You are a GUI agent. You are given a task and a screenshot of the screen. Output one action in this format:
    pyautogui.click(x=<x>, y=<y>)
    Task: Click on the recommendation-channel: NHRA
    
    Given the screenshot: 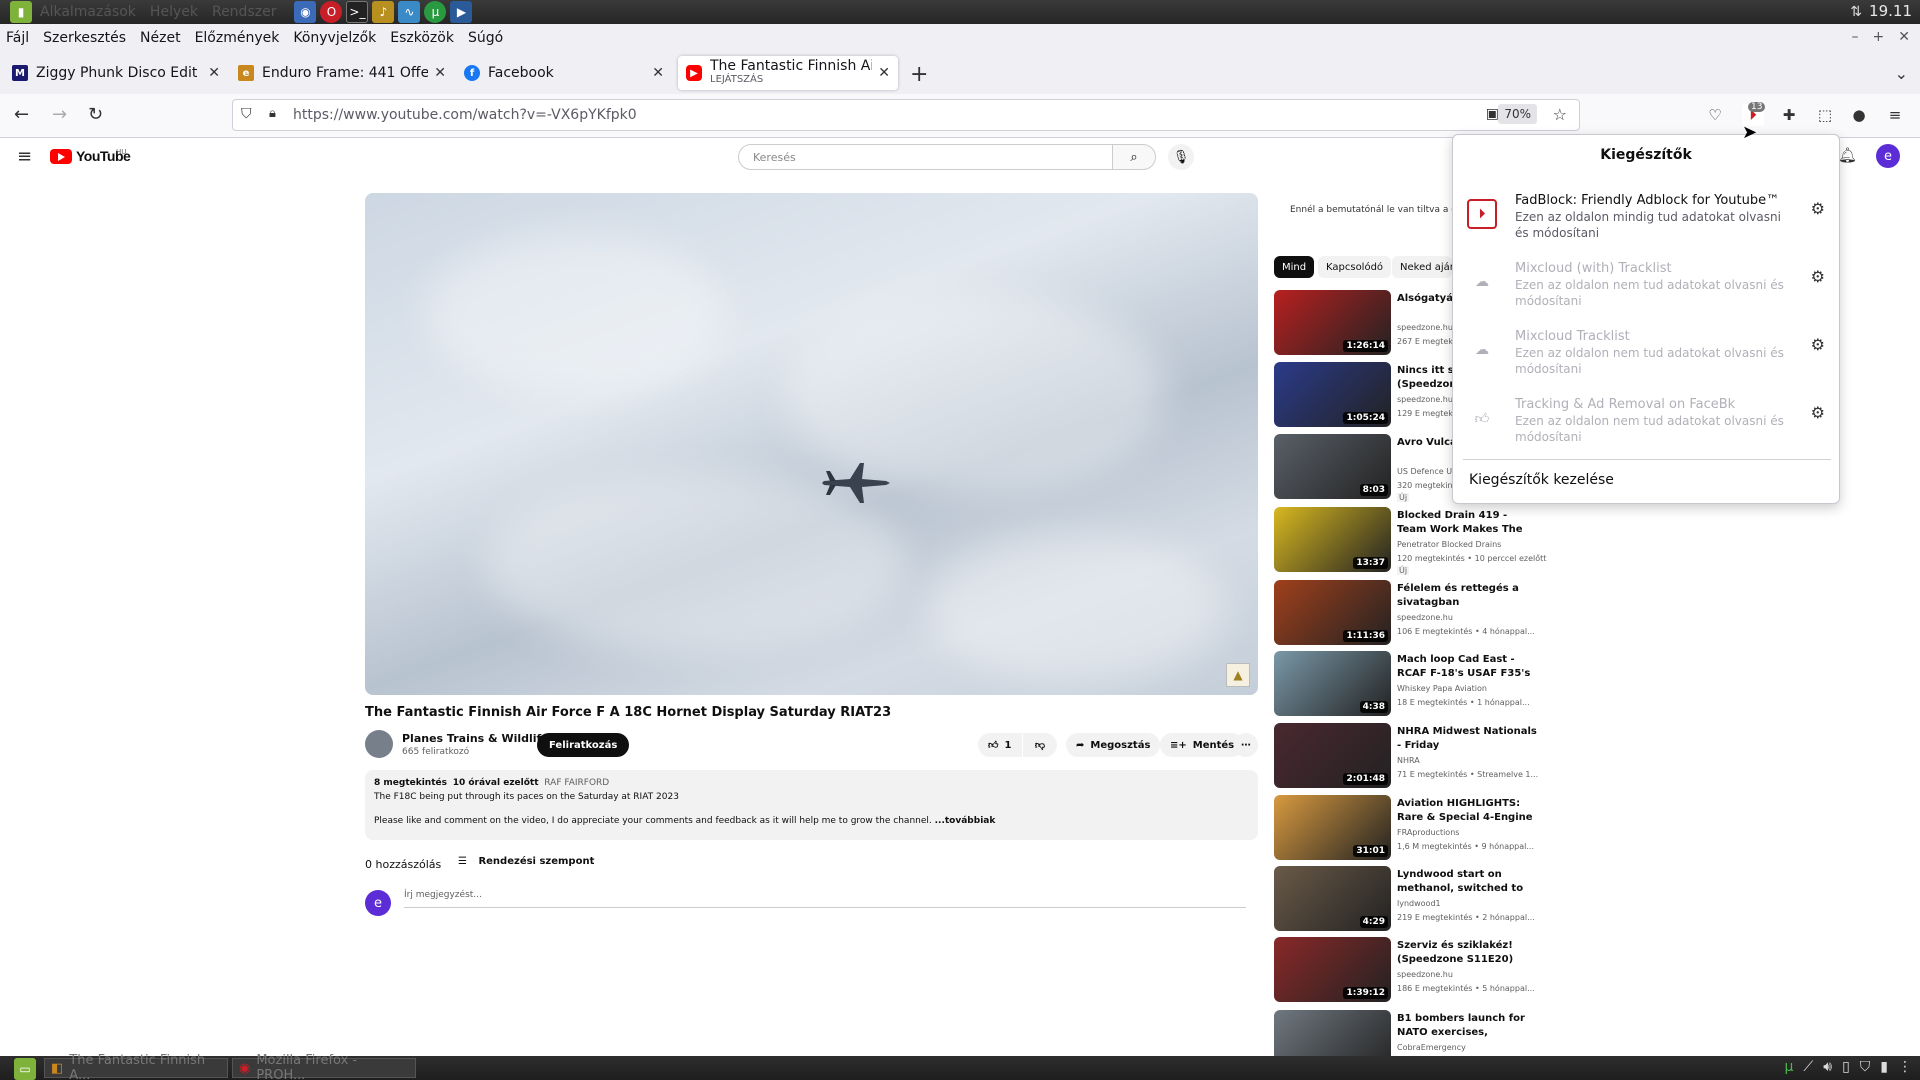 What is the action you would take?
    pyautogui.click(x=1408, y=760)
    